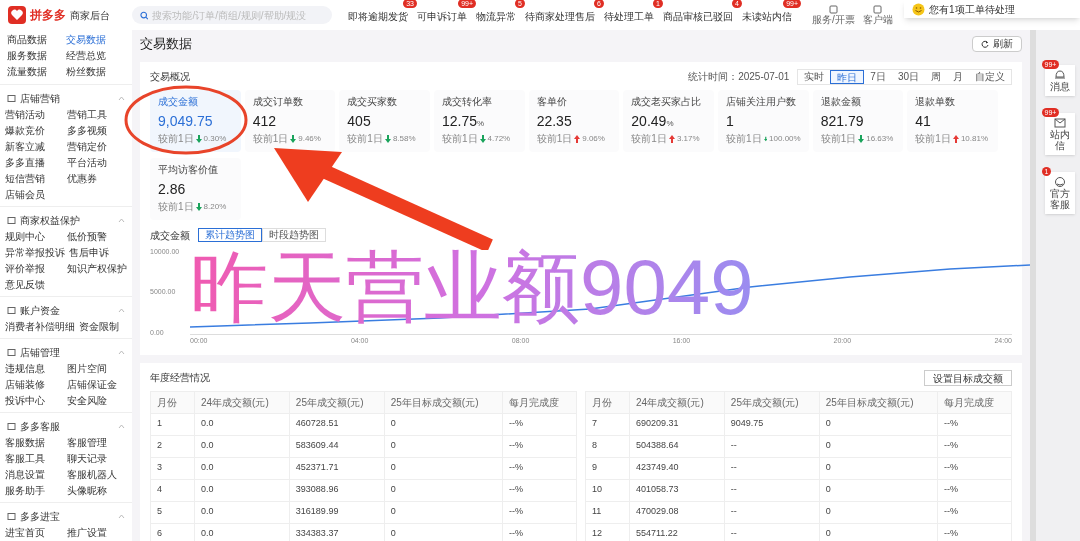 The image size is (1080, 541). I want to click on change-percent: 0.30%, so click(215, 138).